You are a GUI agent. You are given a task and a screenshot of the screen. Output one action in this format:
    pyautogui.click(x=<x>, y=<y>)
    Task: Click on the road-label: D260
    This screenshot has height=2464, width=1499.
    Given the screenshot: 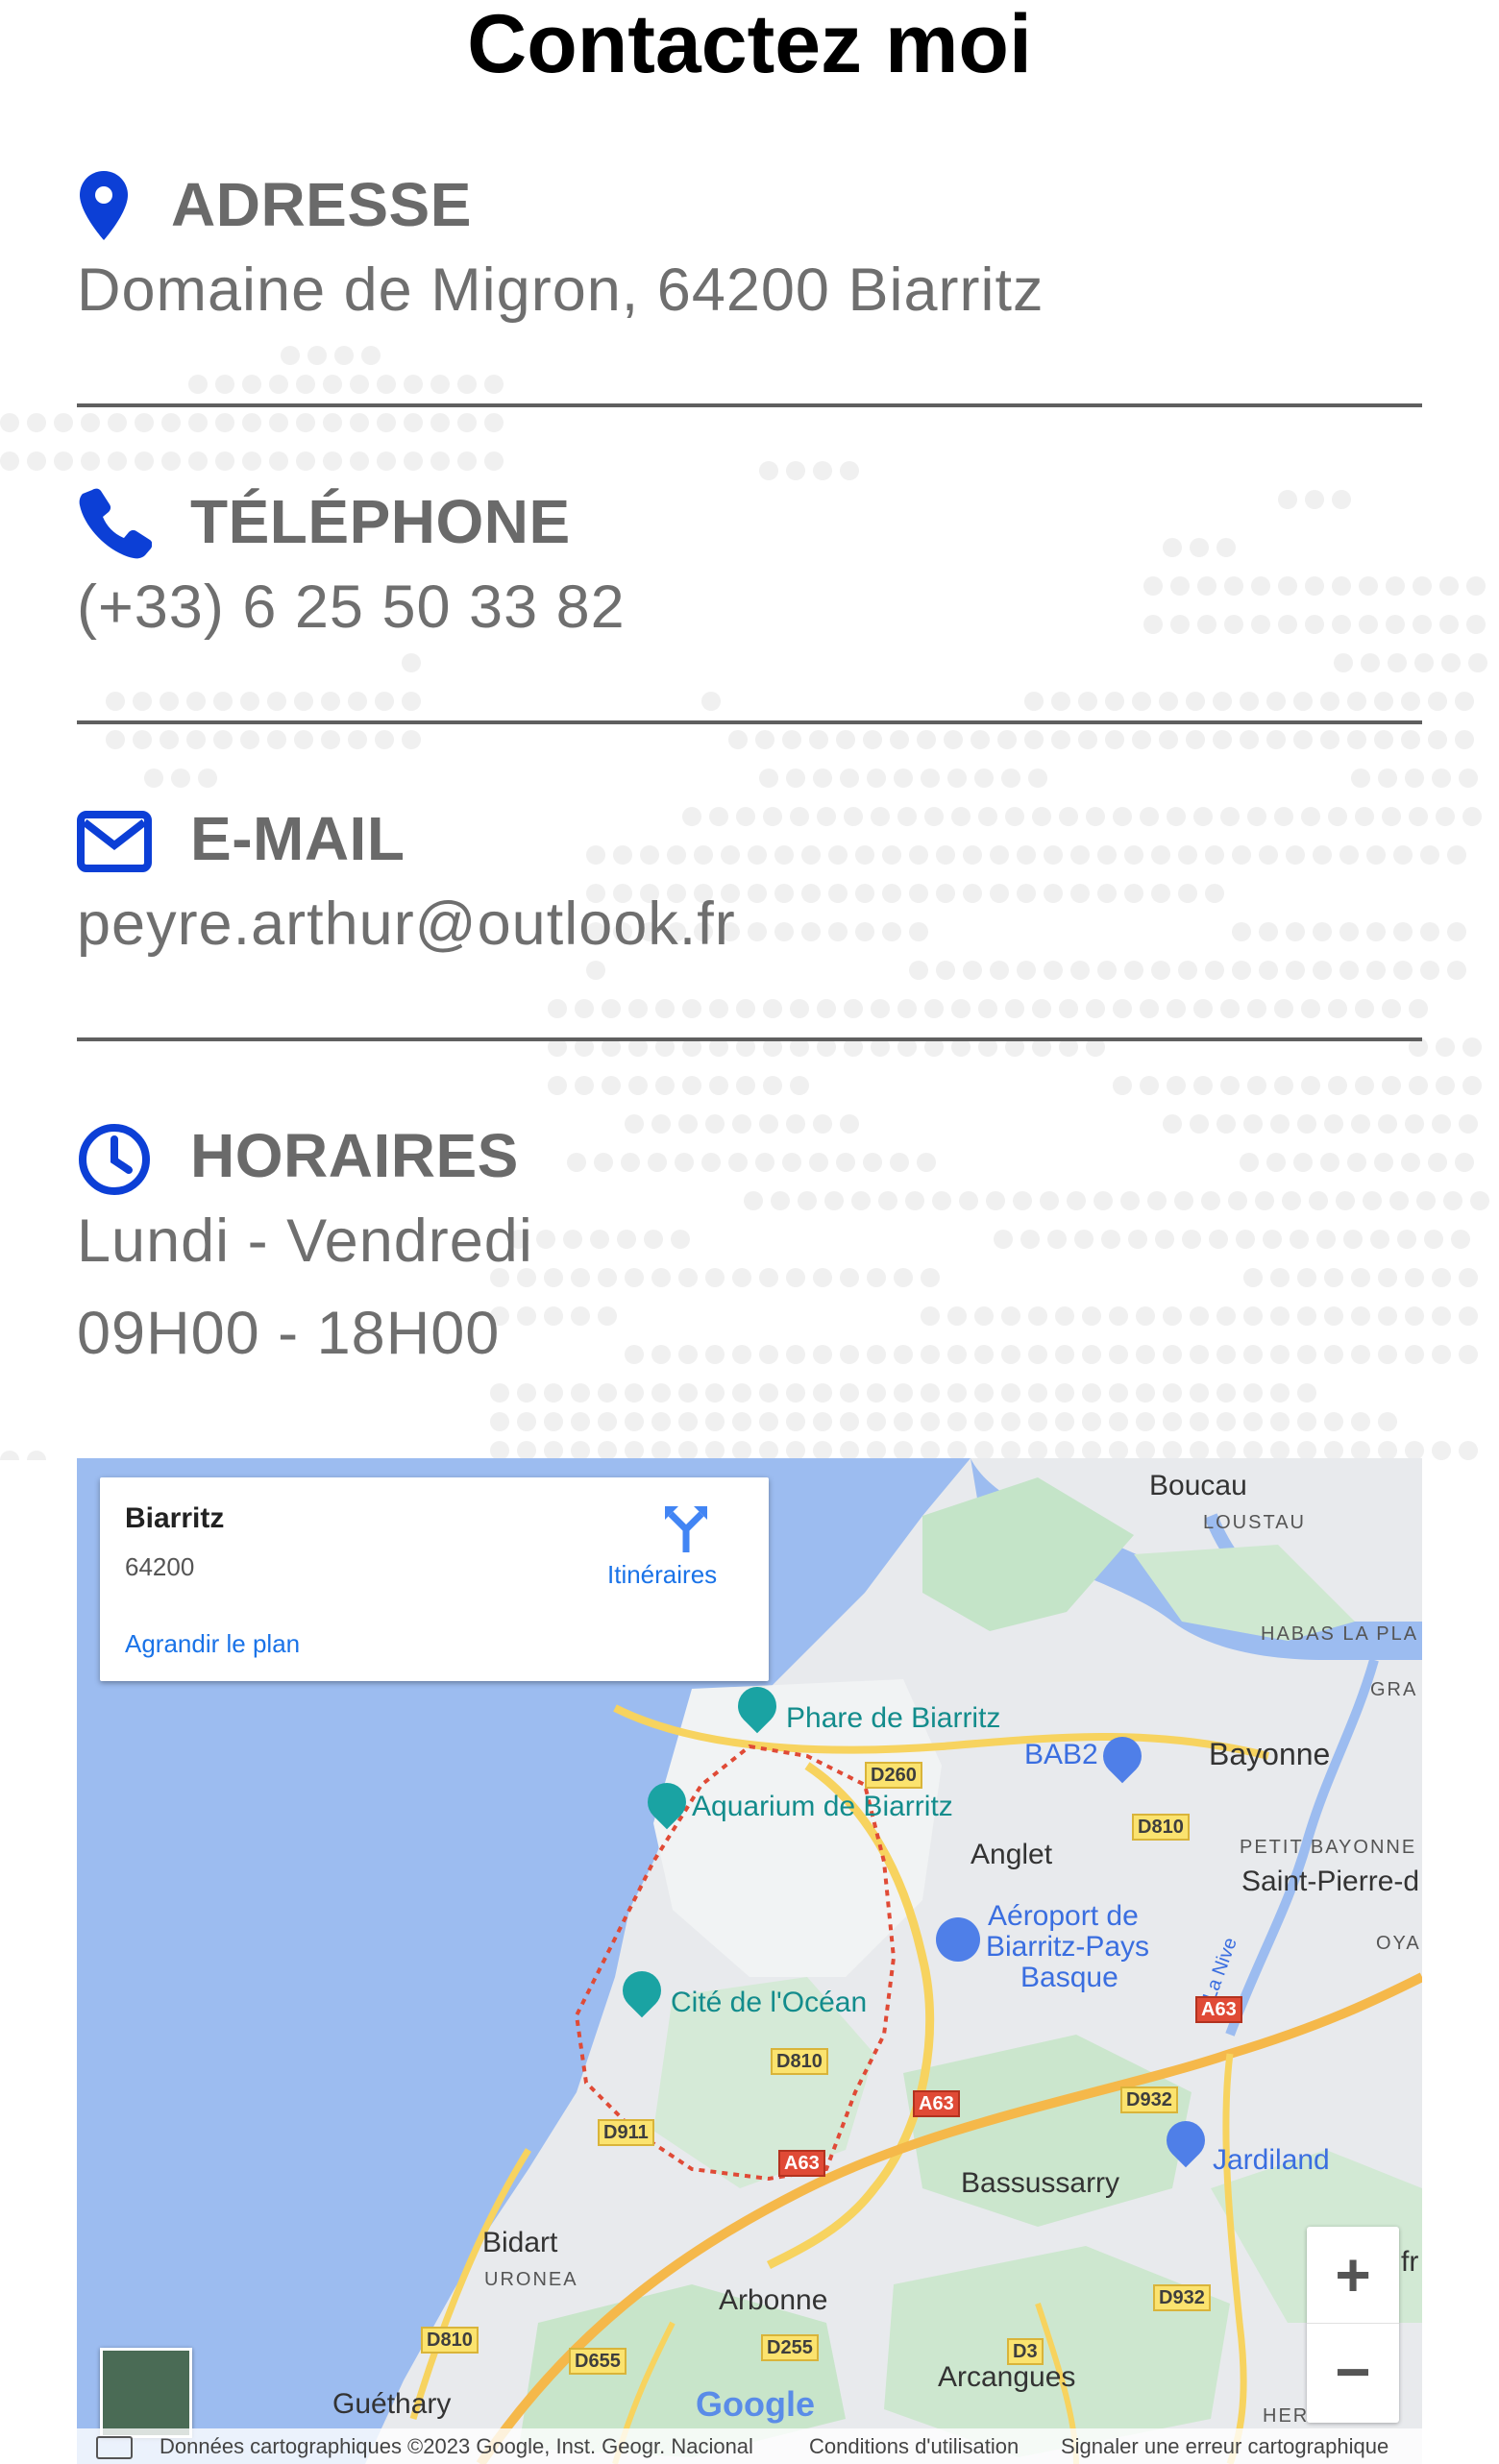 What is the action you would take?
    pyautogui.click(x=894, y=1776)
    